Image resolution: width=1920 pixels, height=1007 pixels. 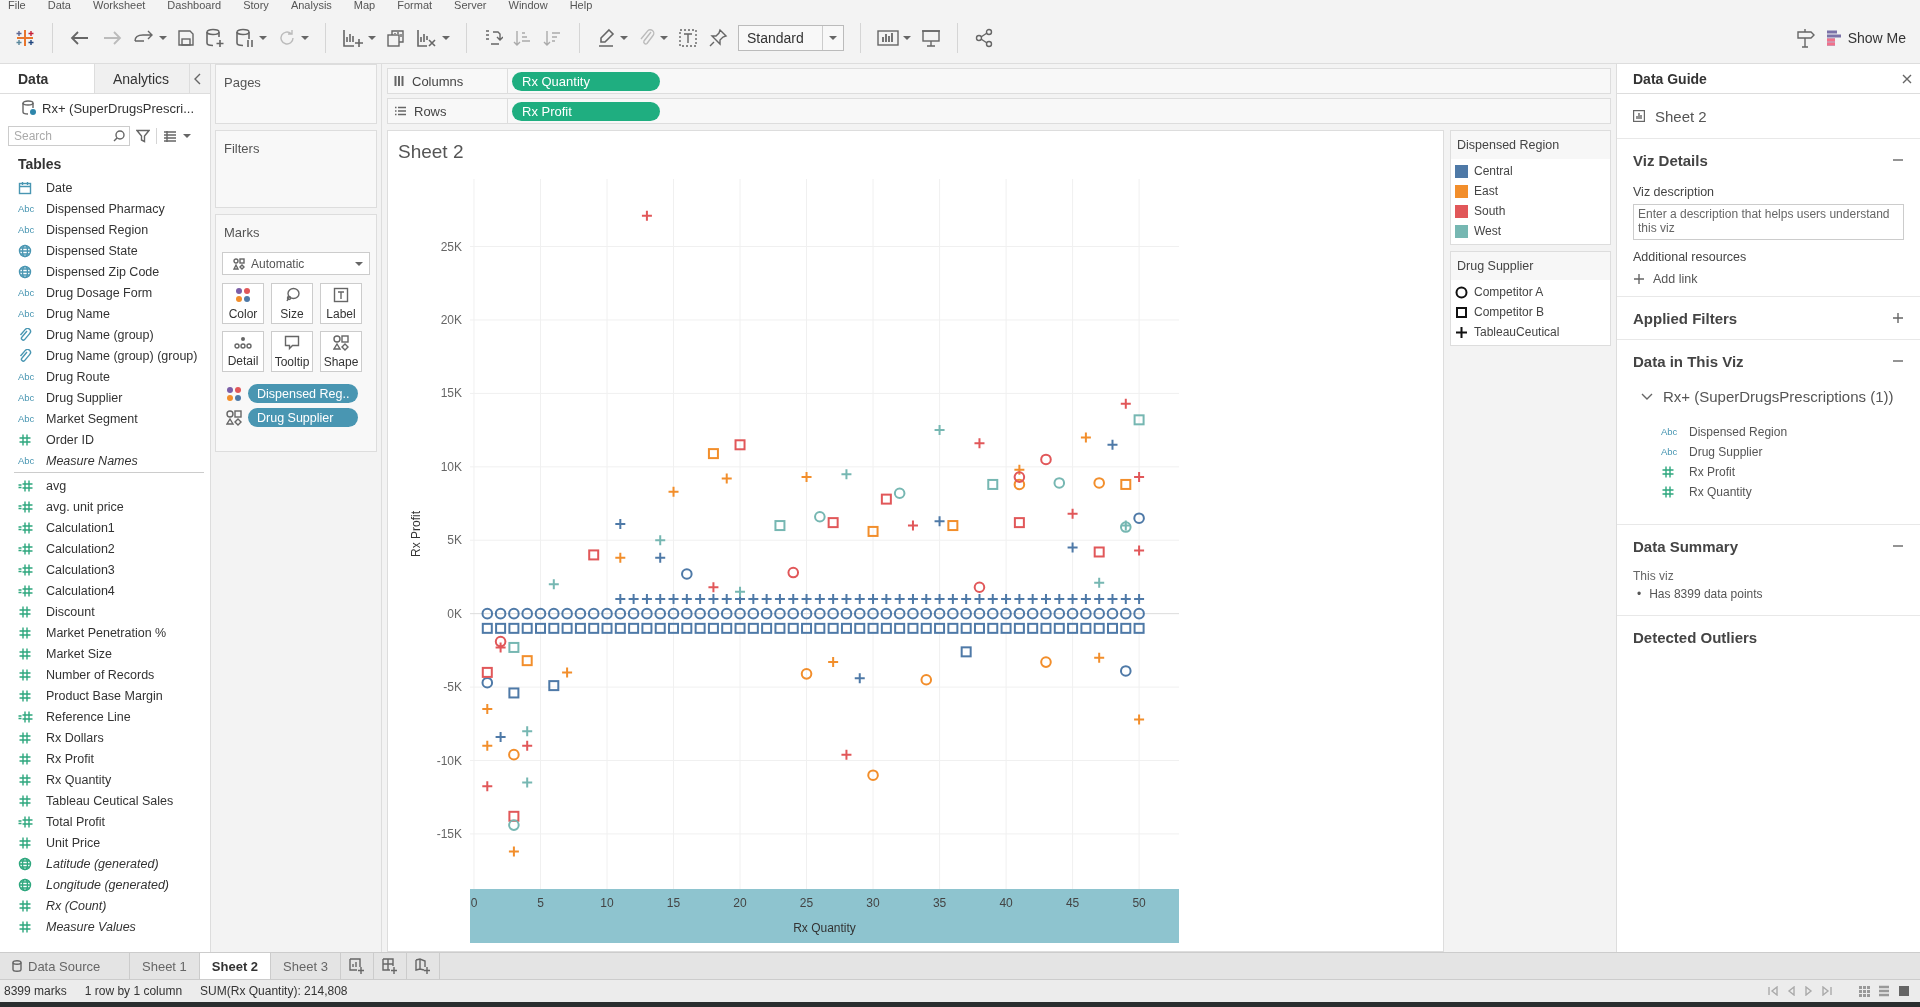 I want to click on section-title: Applied Filters, so click(x=1685, y=318).